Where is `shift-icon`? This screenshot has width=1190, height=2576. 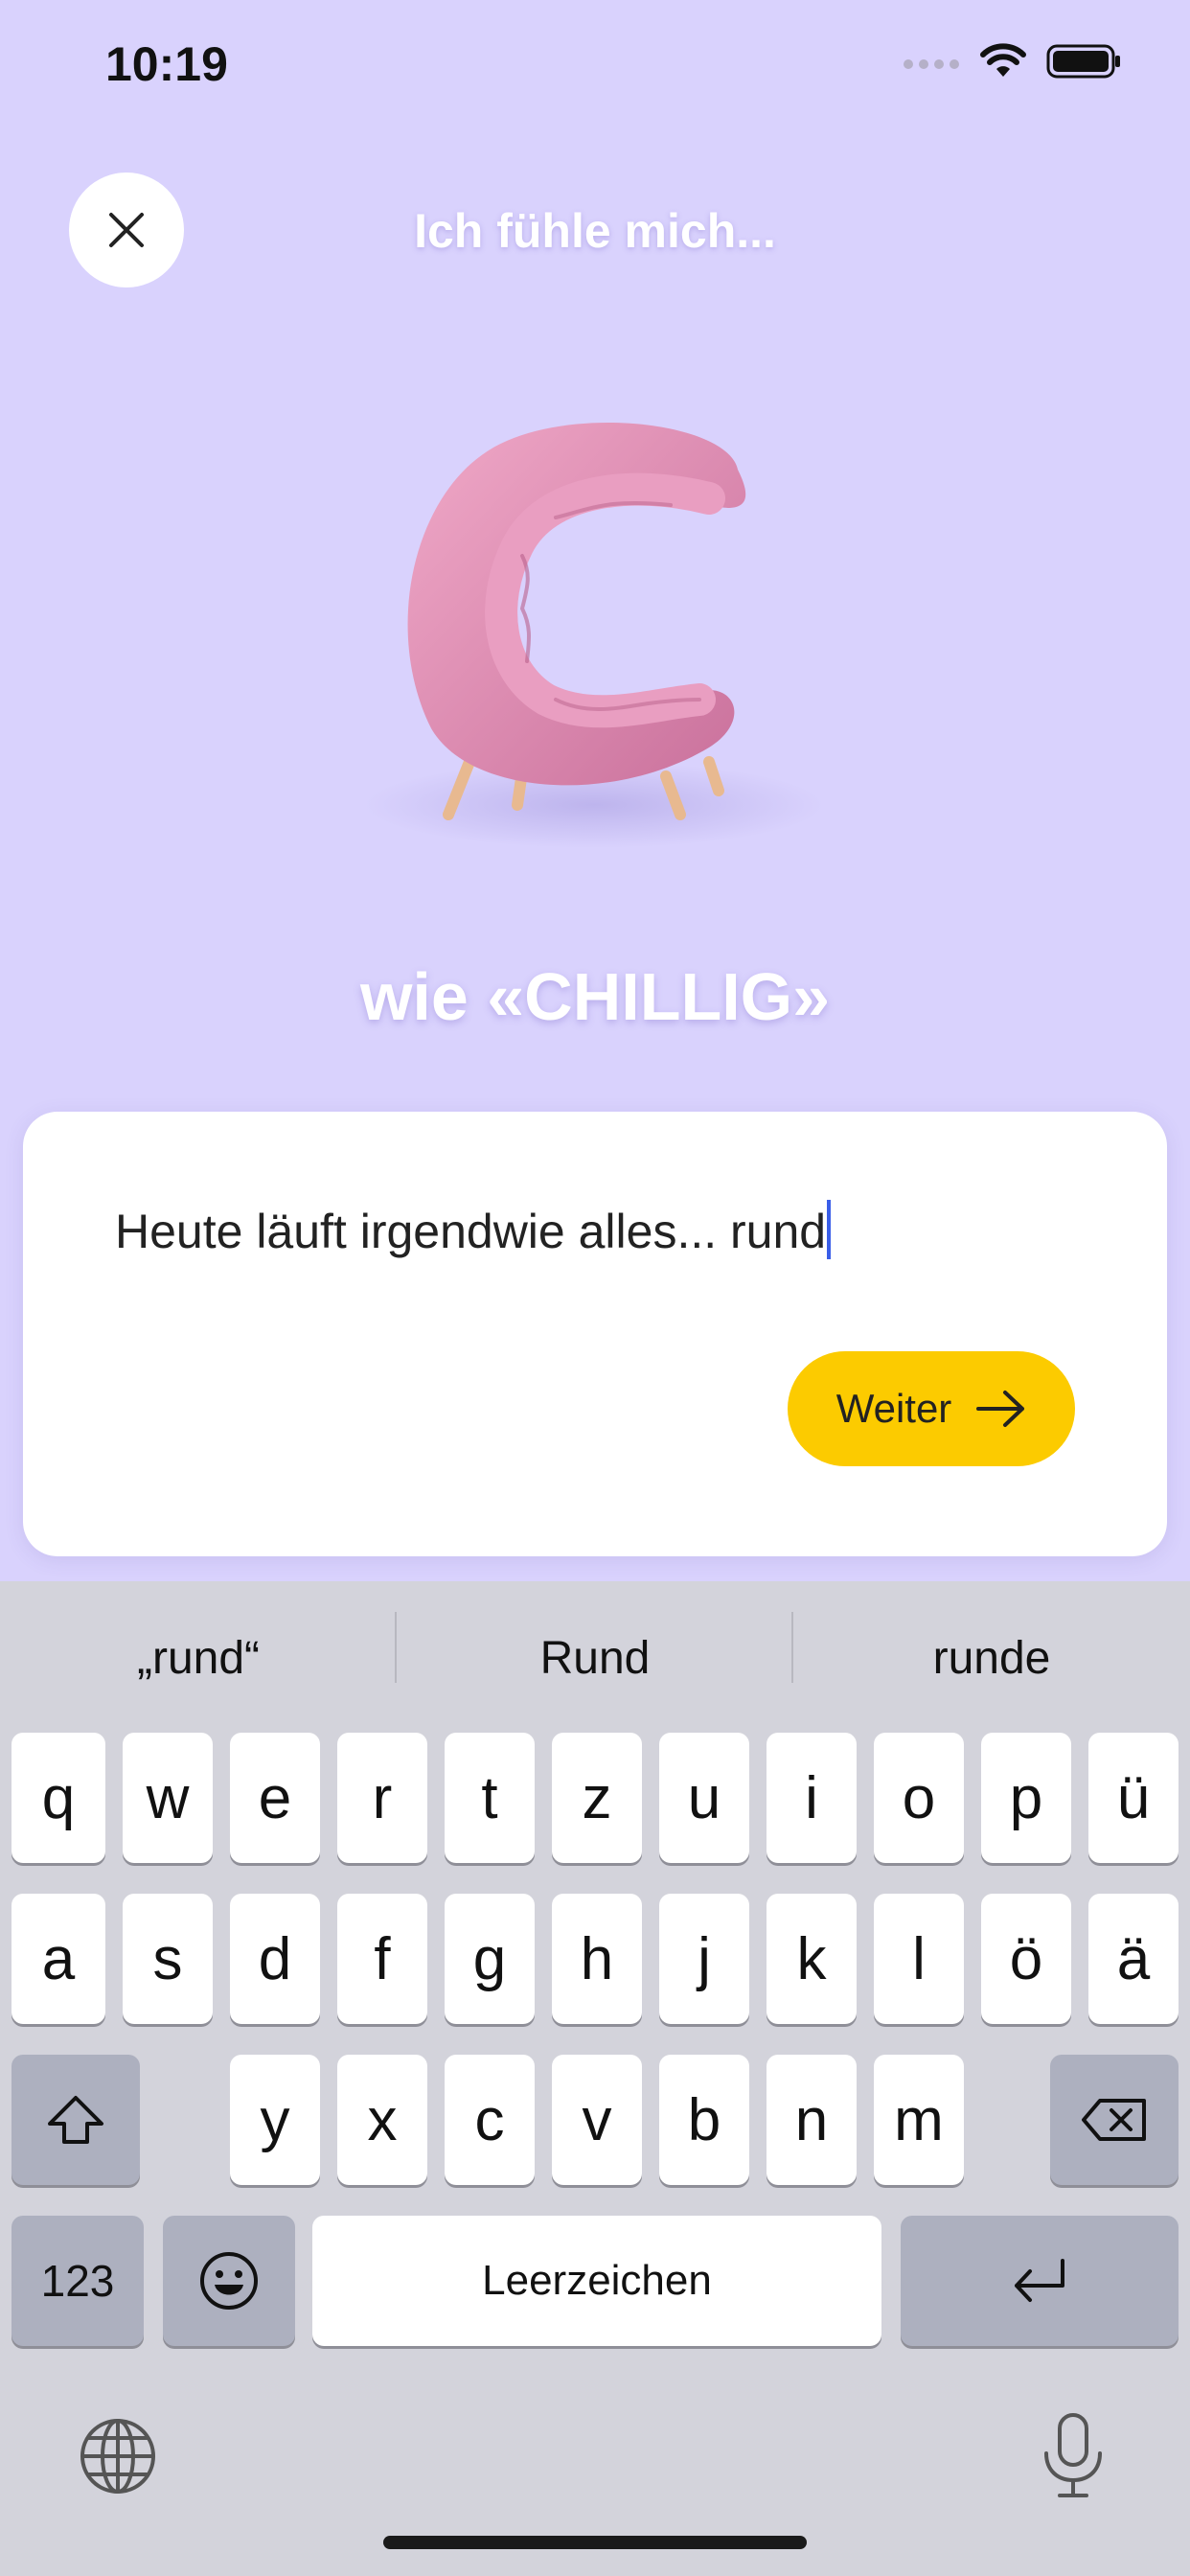 shift-icon is located at coordinates (76, 2120).